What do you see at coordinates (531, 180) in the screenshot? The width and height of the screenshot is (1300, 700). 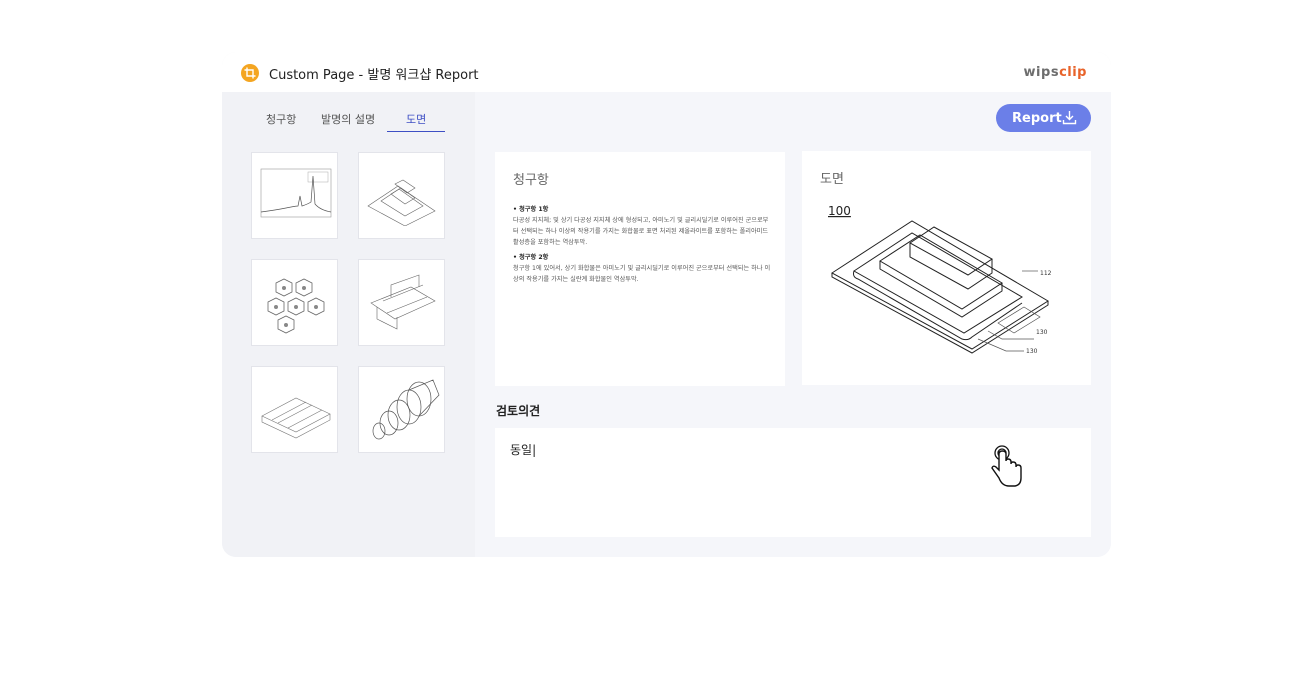 I see `claims-card-title: 청구항` at bounding box center [531, 180].